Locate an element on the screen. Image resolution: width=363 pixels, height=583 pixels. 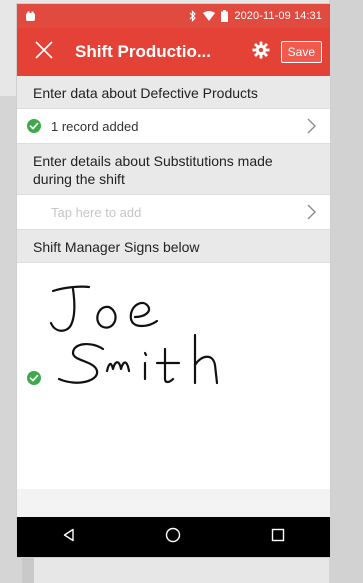
nav-back-button is located at coordinates (69, 537).